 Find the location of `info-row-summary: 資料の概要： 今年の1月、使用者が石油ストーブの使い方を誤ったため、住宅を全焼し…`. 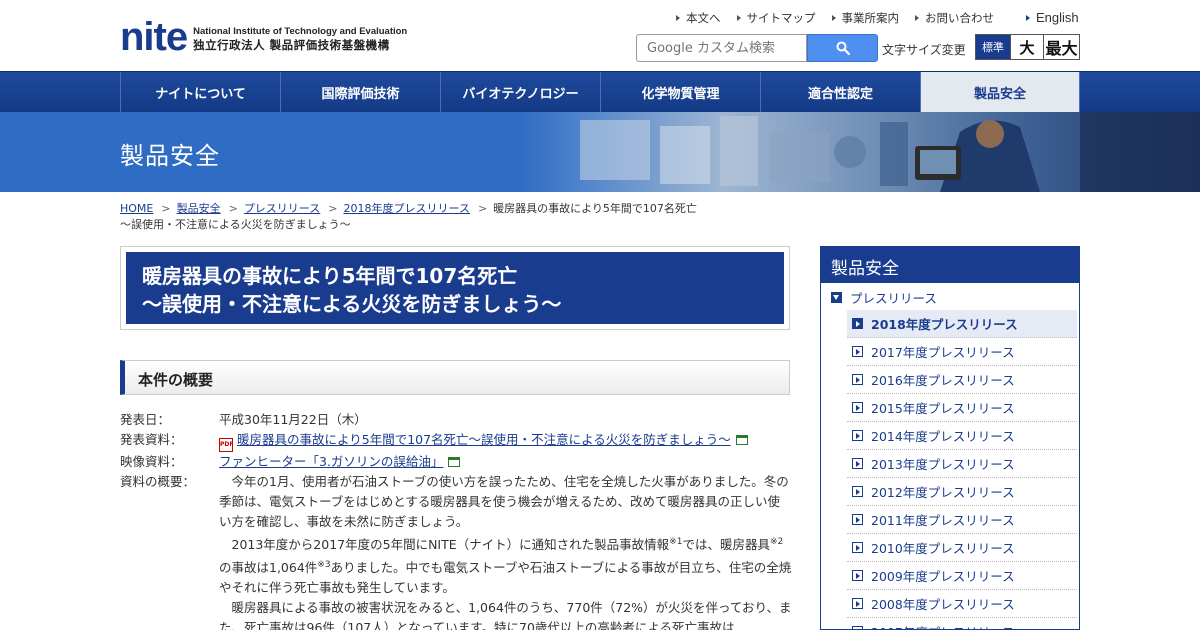

info-row-summary: 資料の概要： 今年の1月、使用者が石油ストーブの使い方を誤ったため、住宅を全焼し… is located at coordinates (456, 551).